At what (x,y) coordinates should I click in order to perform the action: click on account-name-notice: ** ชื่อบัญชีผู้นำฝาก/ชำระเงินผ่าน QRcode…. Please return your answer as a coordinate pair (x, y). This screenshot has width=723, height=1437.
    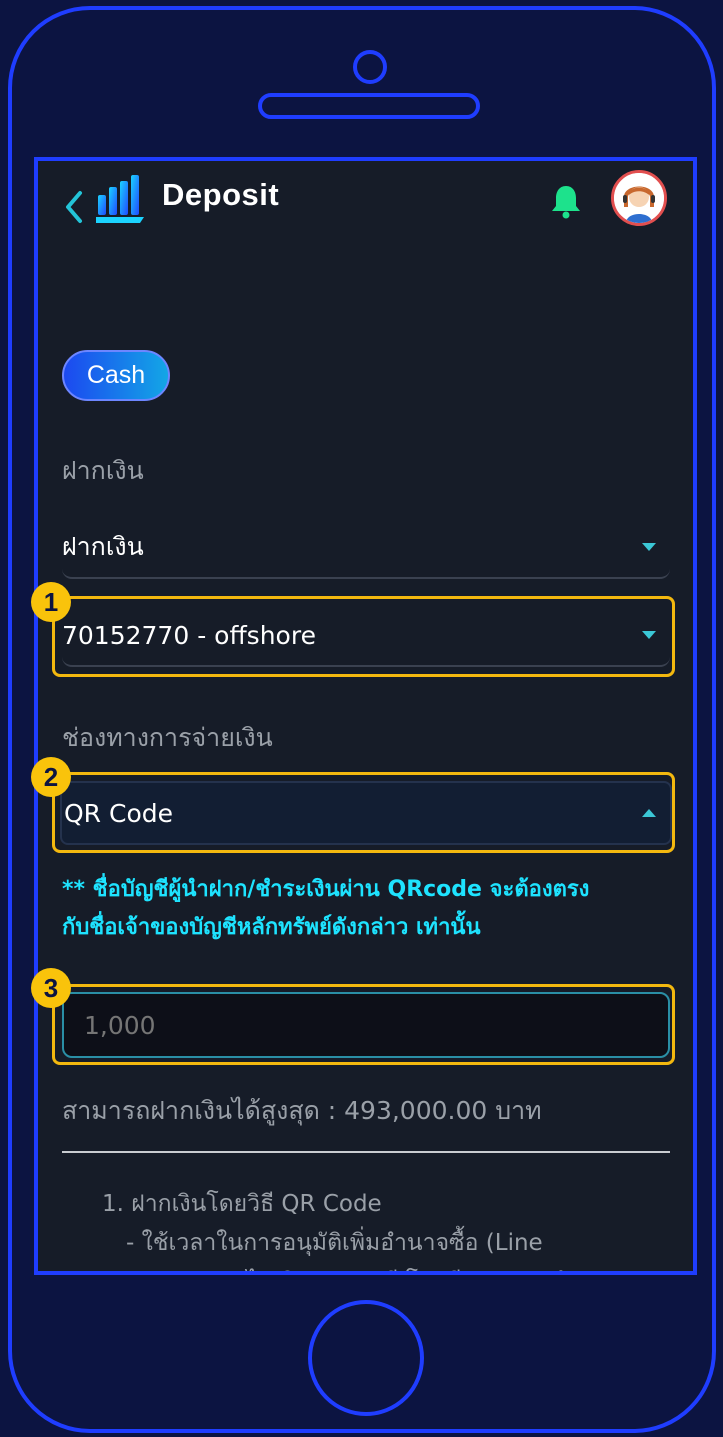
    Looking at the image, I should click on (367, 909).